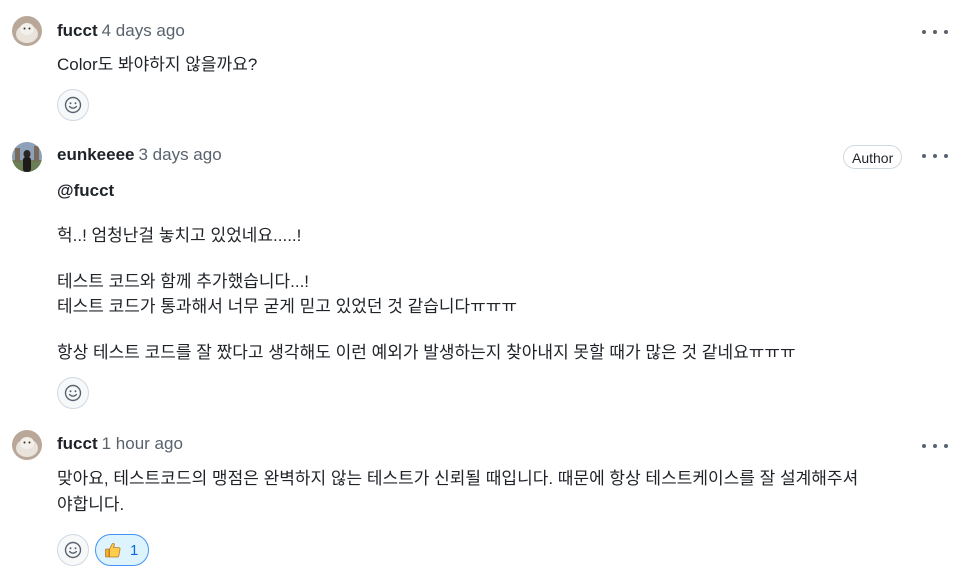  I want to click on comment-header: fucct 4 days ago, so click(121, 31).